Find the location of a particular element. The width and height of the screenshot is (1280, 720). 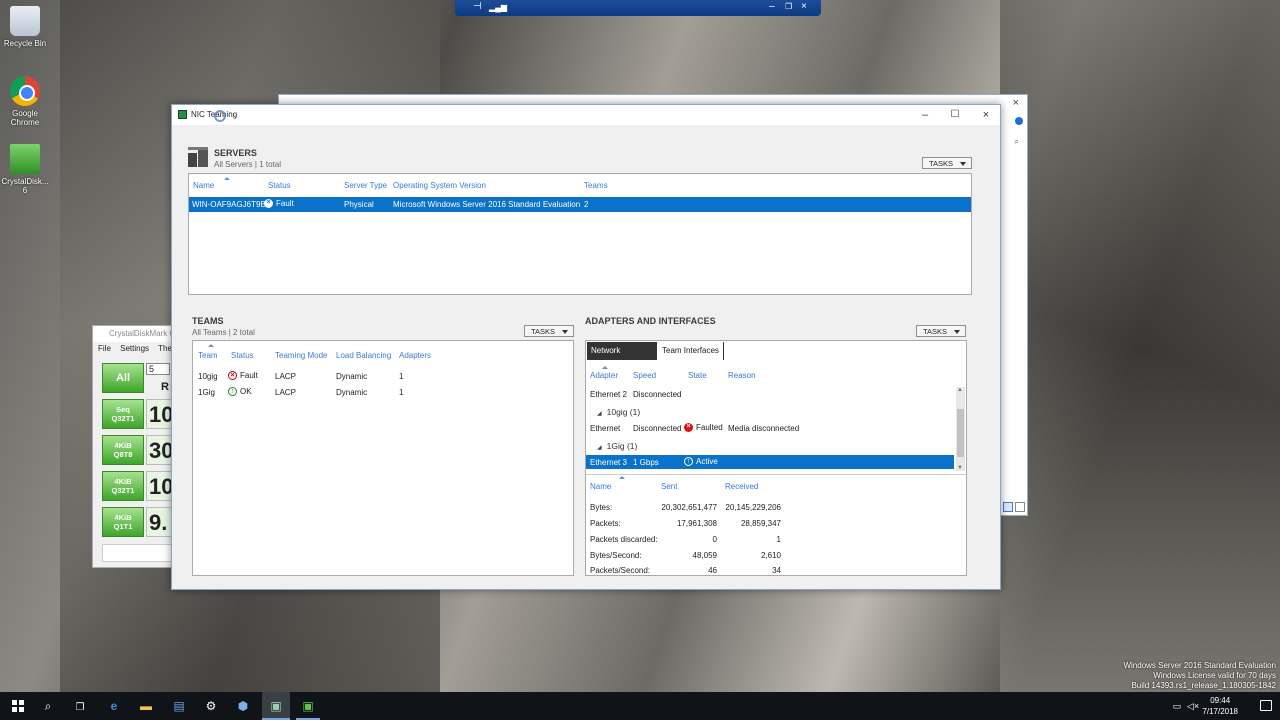

taskbar-edge: e is located at coordinates (114, 706).